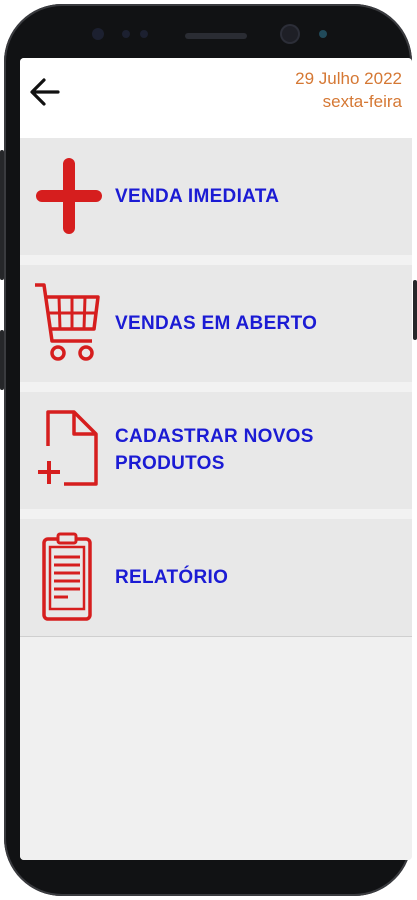 This screenshot has height=900, width=417. Describe the element at coordinates (67, 576) in the screenshot. I see `clipboard-report-icon` at that location.